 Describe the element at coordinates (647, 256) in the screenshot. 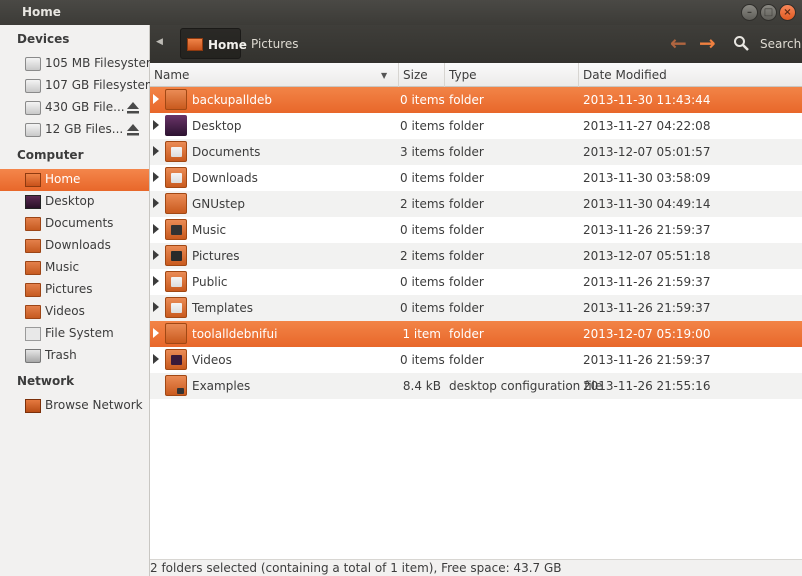

I see `row-date: 2013-12-07 05:51:18` at that location.